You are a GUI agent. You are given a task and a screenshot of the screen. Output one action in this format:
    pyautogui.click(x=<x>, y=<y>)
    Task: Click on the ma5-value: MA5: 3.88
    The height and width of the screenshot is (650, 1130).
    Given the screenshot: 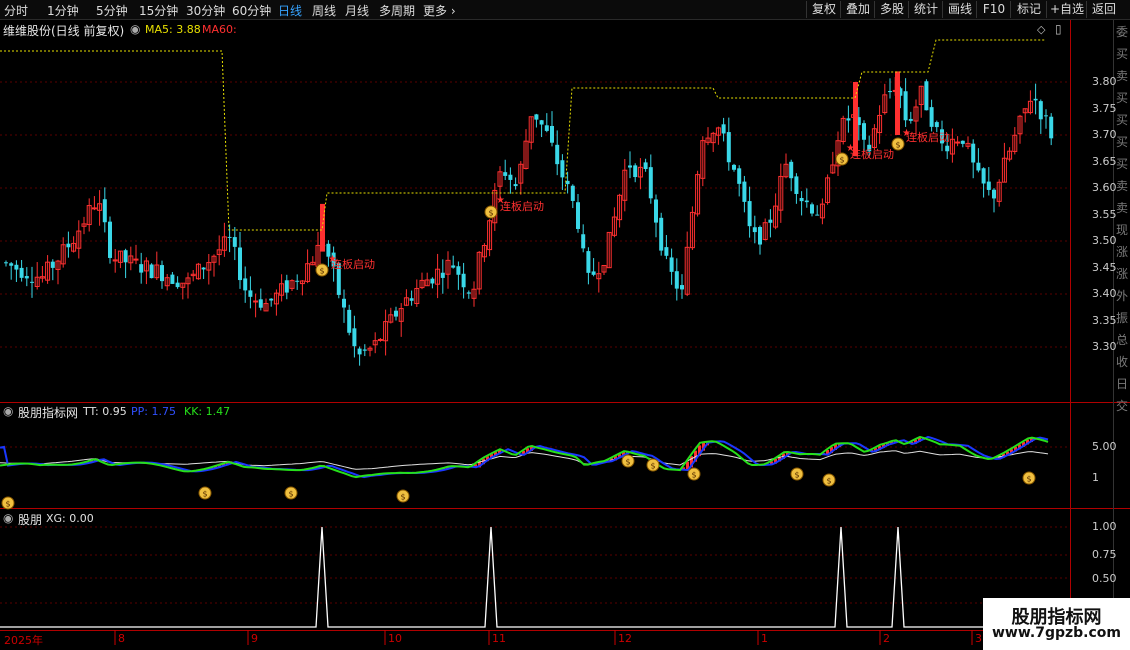 What is the action you would take?
    pyautogui.click(x=173, y=29)
    